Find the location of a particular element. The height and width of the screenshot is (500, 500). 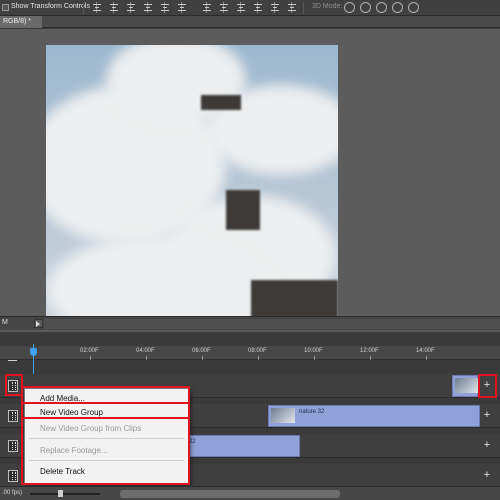

ruler-label: 12:00F is located at coordinates (369, 351).